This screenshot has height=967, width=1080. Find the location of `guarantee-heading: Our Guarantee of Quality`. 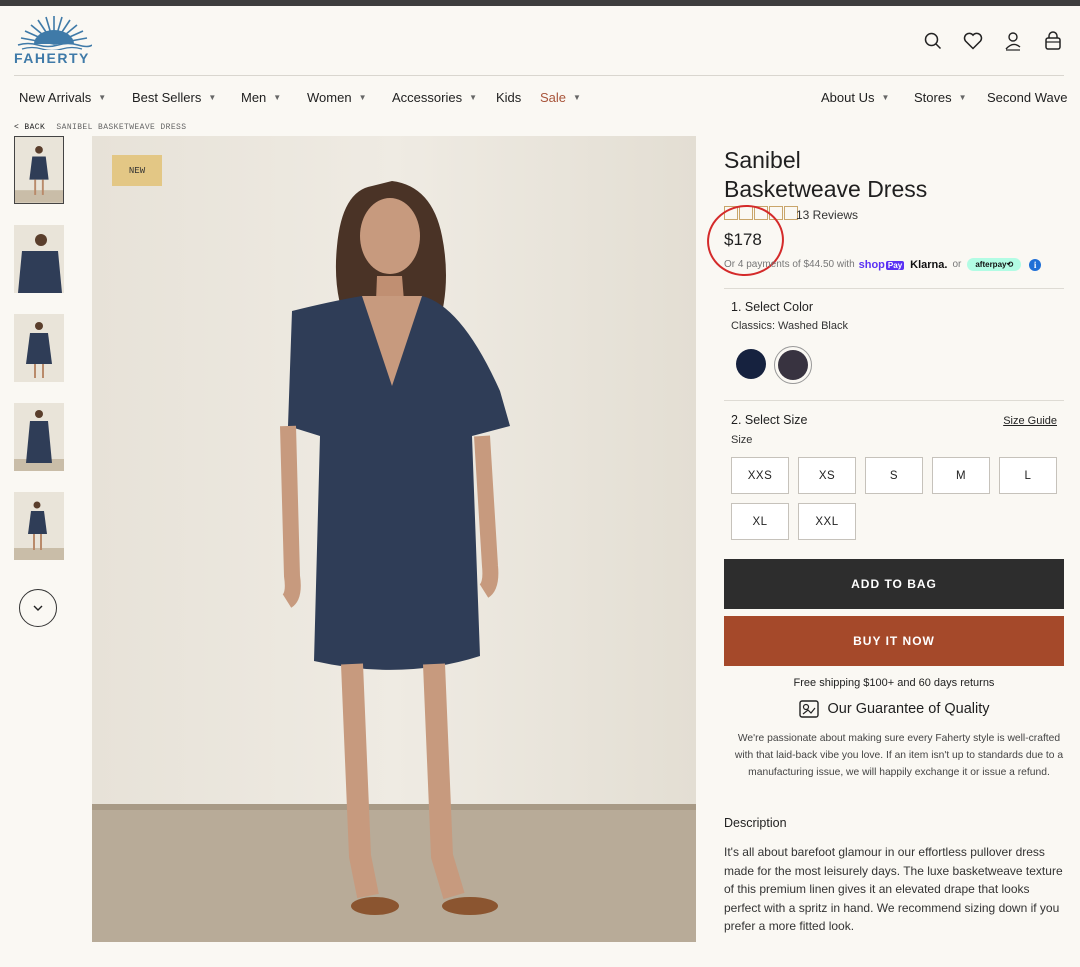

guarantee-heading: Our Guarantee of Quality is located at coordinates (894, 709).